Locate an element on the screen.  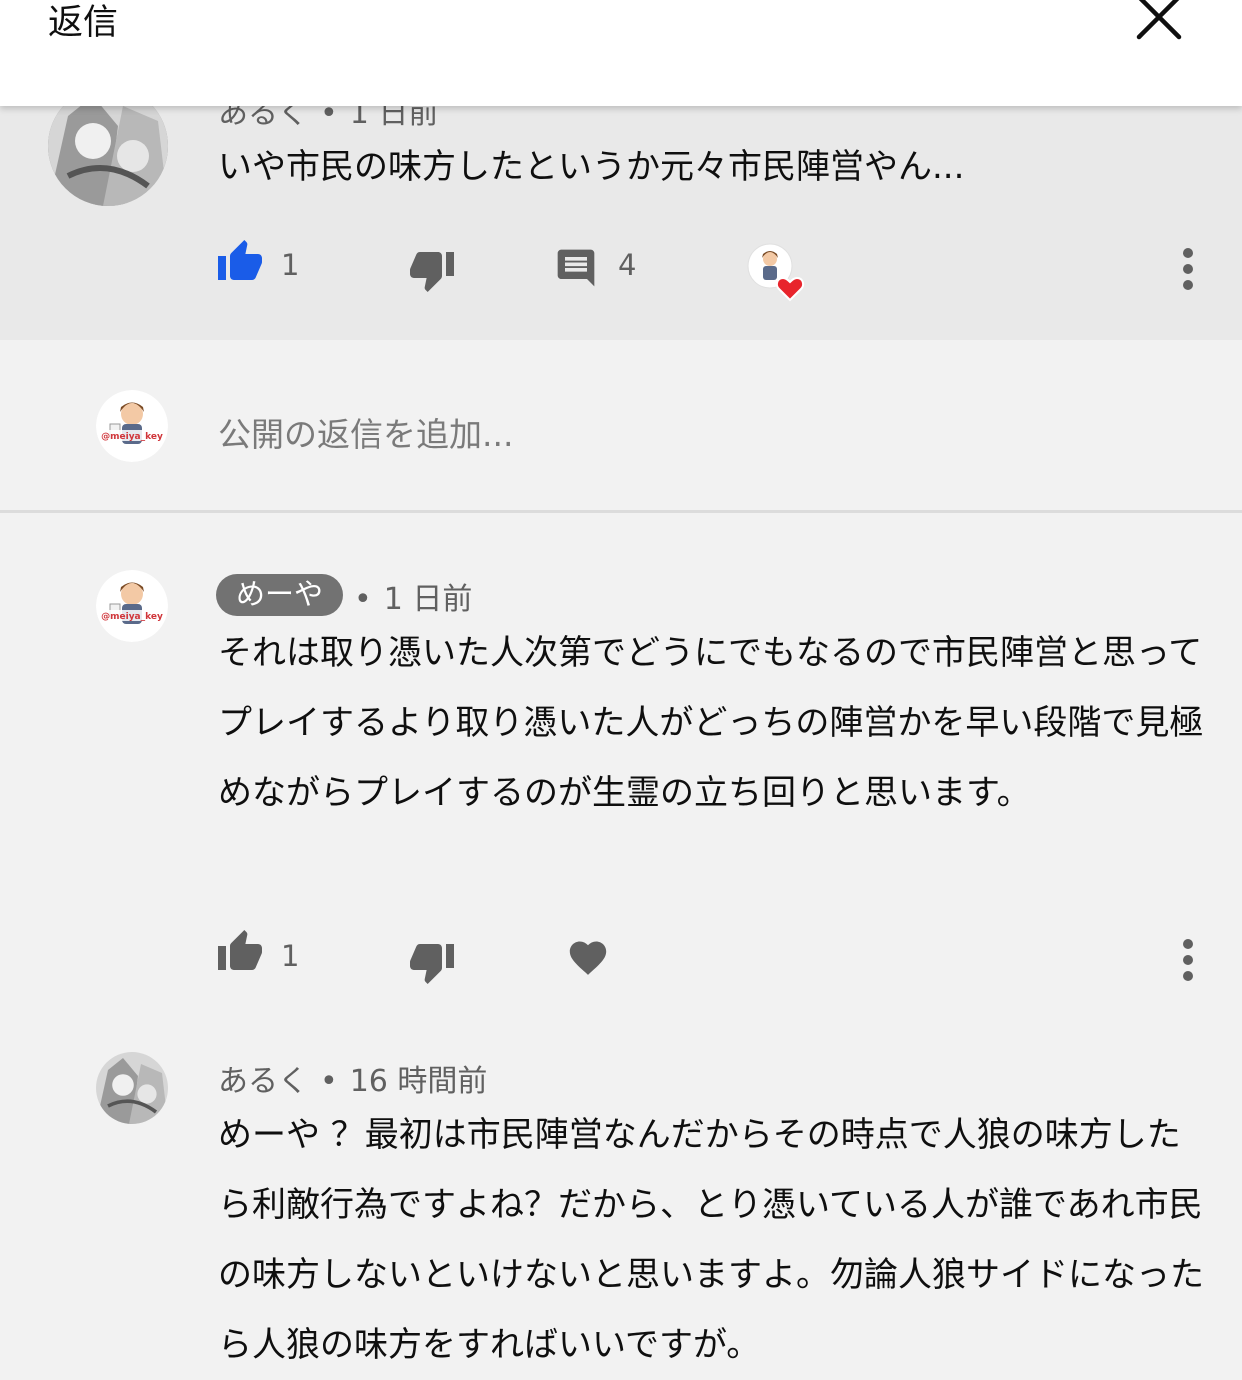
parent-dislike-button is located at coordinates (432, 272).